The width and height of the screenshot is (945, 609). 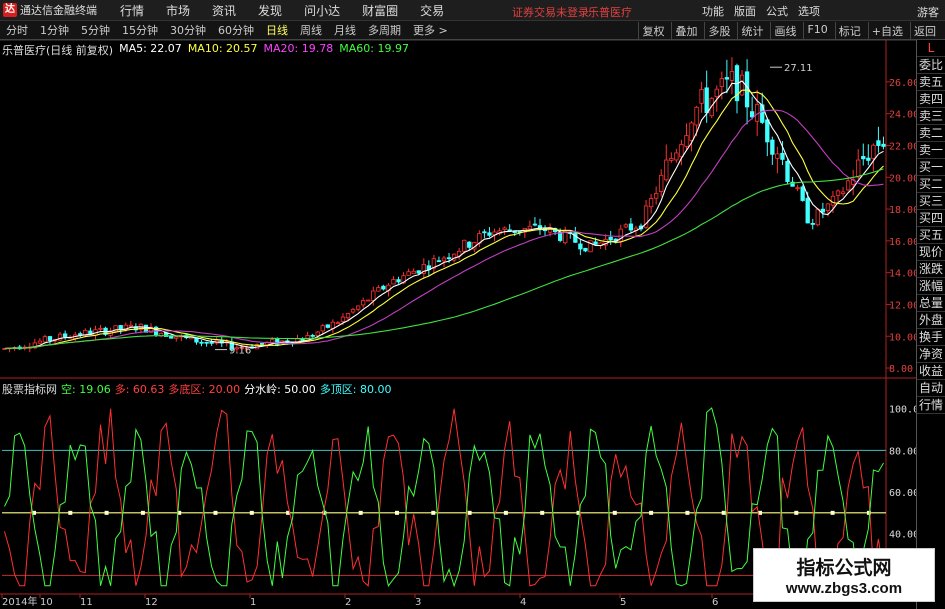 I want to click on side-item-8: 买三, so click(x=931, y=201).